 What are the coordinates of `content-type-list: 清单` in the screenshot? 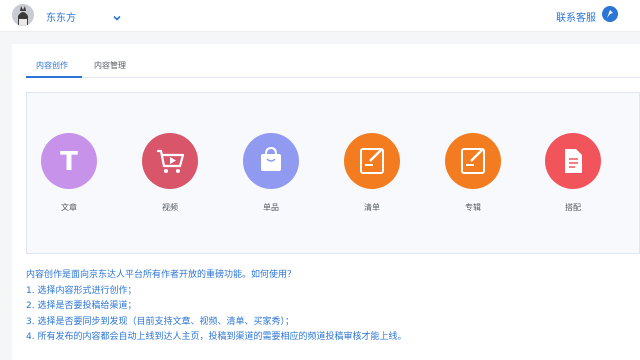 It's located at (372, 178).